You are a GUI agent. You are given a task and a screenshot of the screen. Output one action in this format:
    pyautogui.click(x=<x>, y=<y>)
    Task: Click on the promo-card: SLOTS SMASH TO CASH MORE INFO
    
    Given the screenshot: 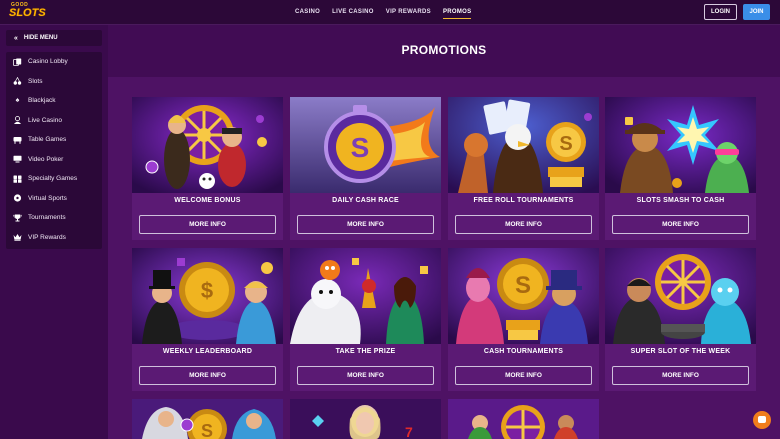 What is the action you would take?
    pyautogui.click(x=680, y=168)
    